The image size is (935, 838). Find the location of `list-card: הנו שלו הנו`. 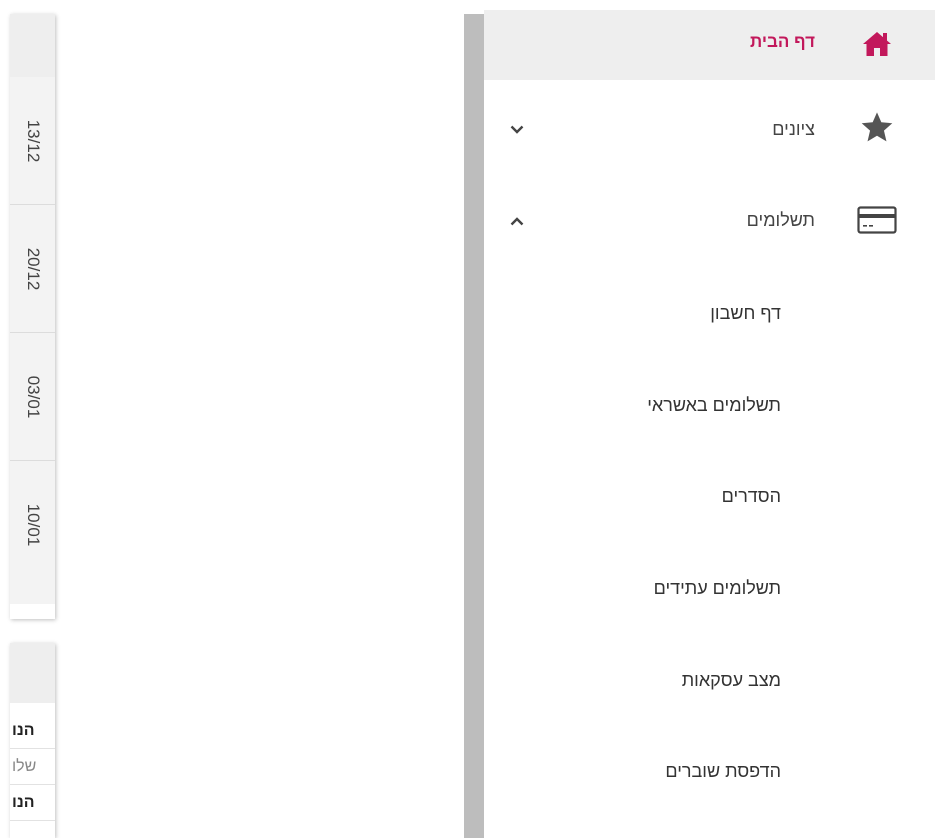

list-card: הנו שלו הנו is located at coordinates (32, 740).